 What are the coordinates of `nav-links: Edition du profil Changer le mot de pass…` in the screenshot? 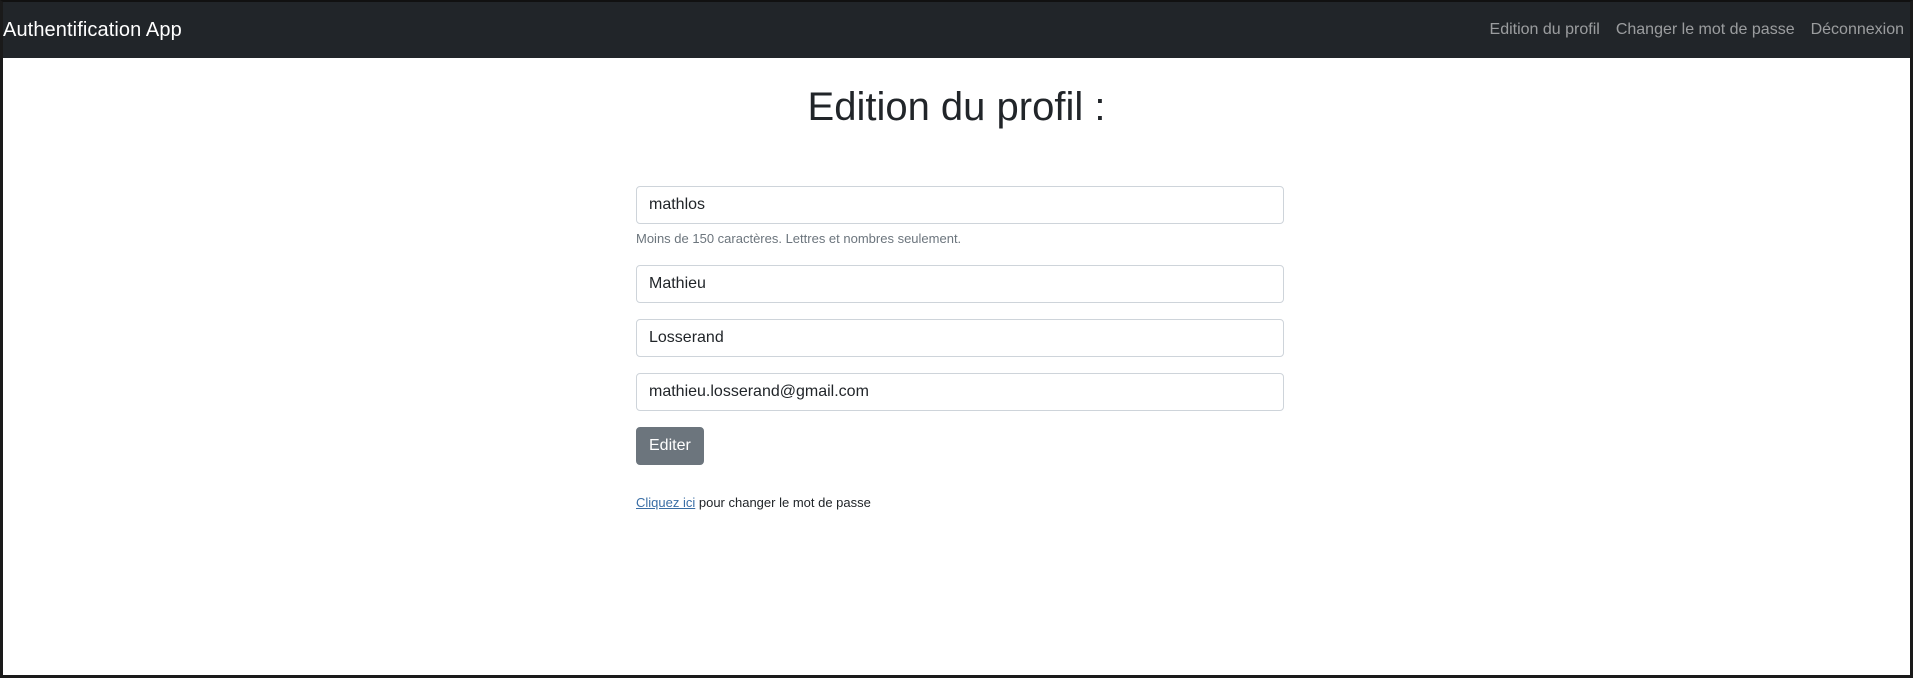 It's located at (1689, 30).